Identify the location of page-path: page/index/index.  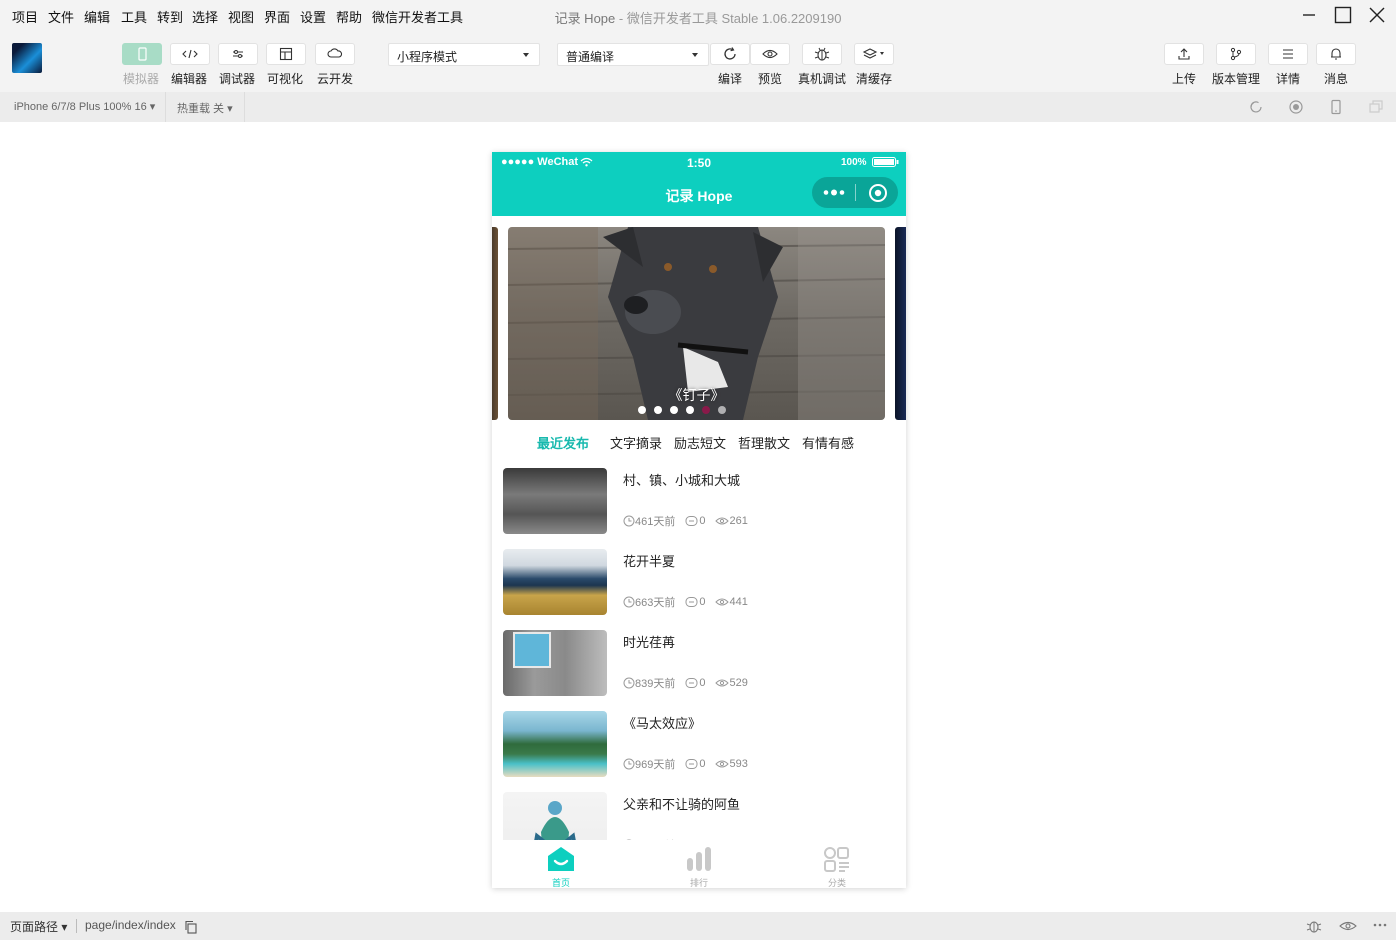
(130, 925).